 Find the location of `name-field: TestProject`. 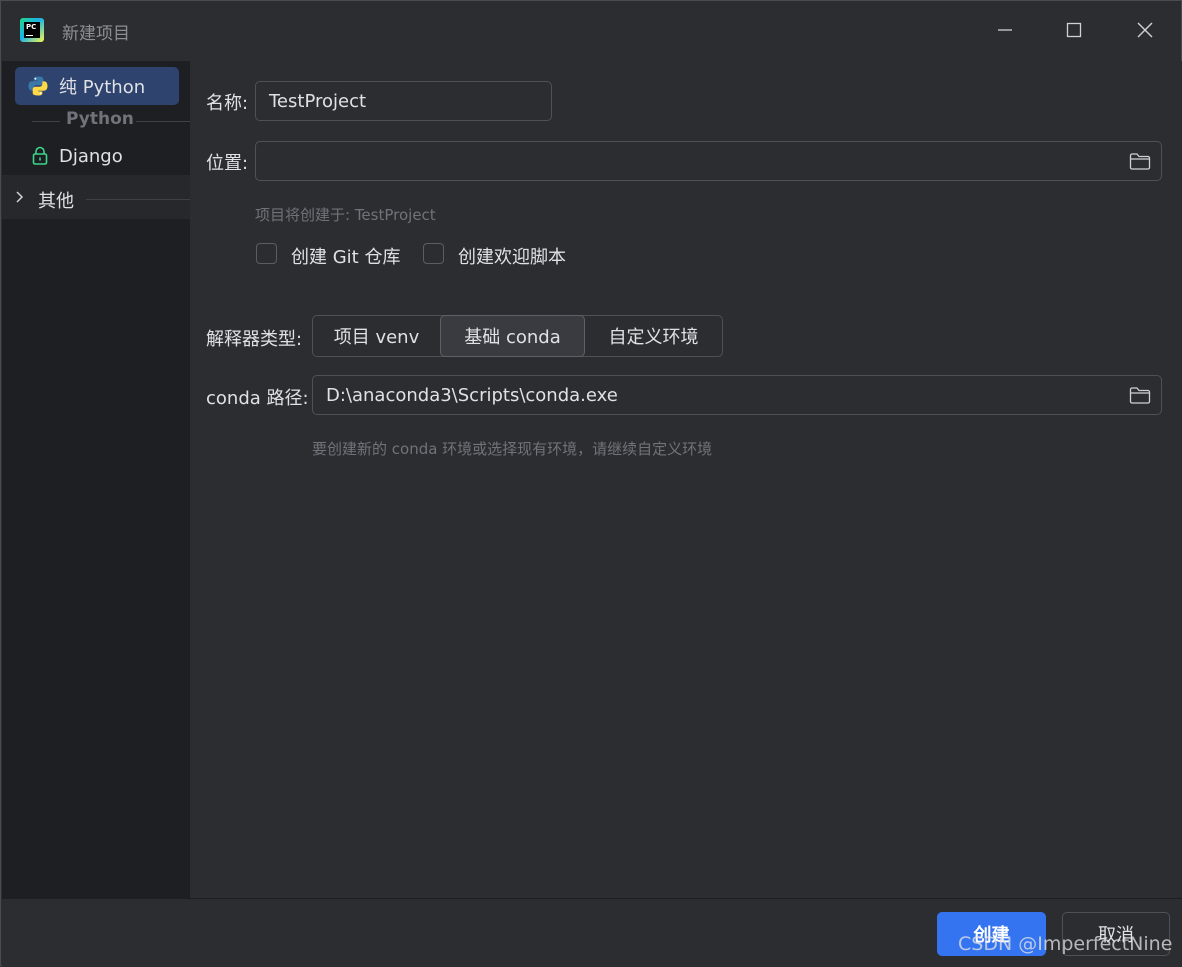

name-field: TestProject is located at coordinates (403, 101).